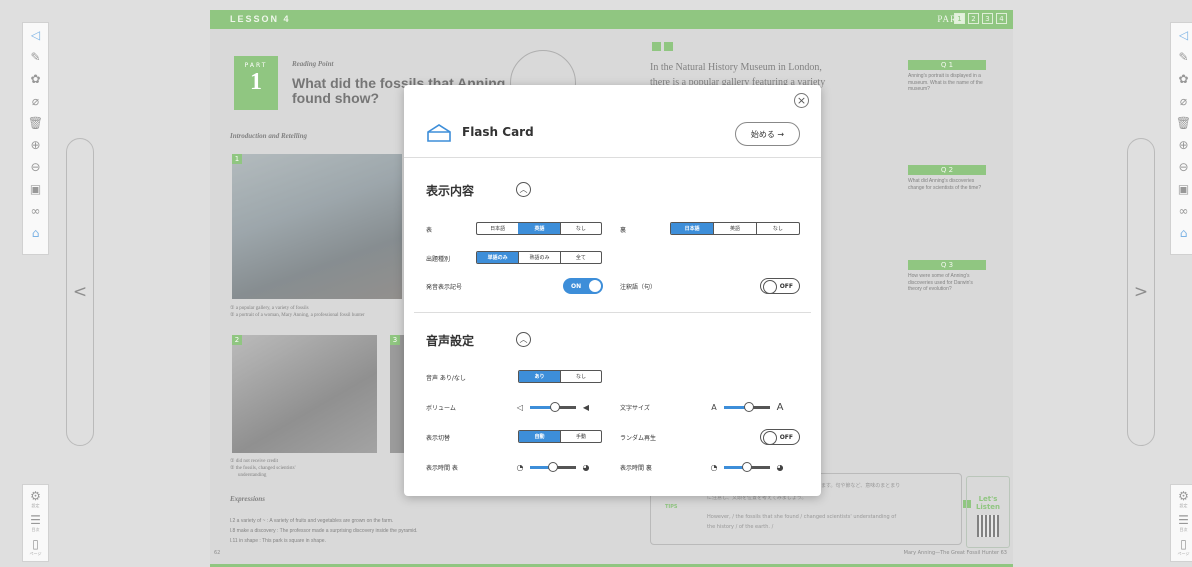 This screenshot has height=567, width=1192. Describe the element at coordinates (623, 230) in the screenshot. I see `back-label: 裏` at that location.